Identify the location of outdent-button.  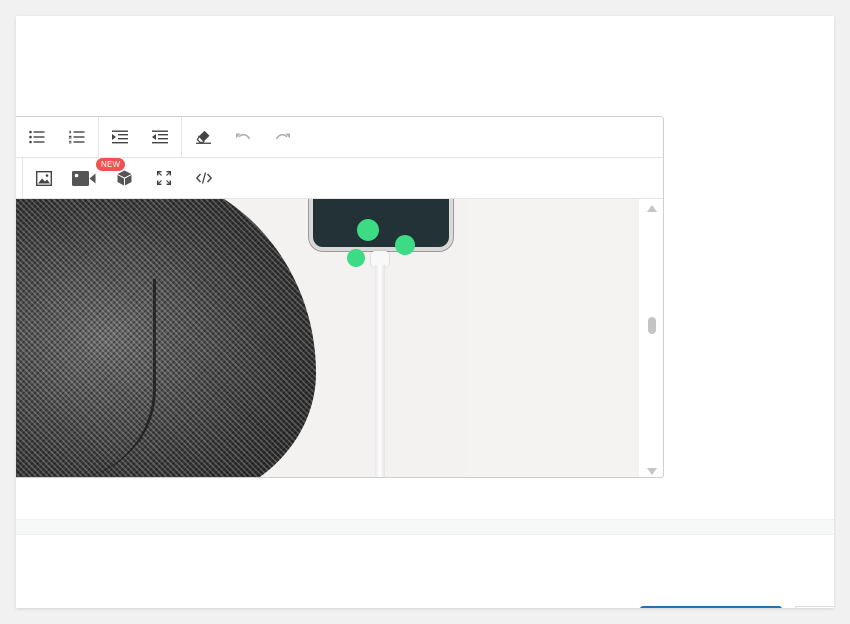
(160, 137).